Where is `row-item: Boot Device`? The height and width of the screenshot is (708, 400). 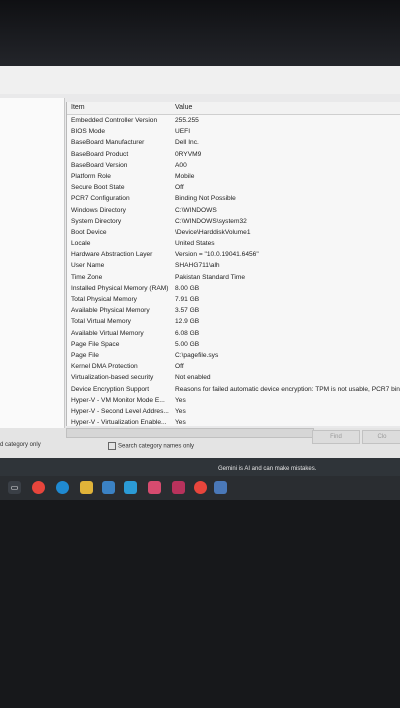
row-item: Boot Device is located at coordinates (89, 232).